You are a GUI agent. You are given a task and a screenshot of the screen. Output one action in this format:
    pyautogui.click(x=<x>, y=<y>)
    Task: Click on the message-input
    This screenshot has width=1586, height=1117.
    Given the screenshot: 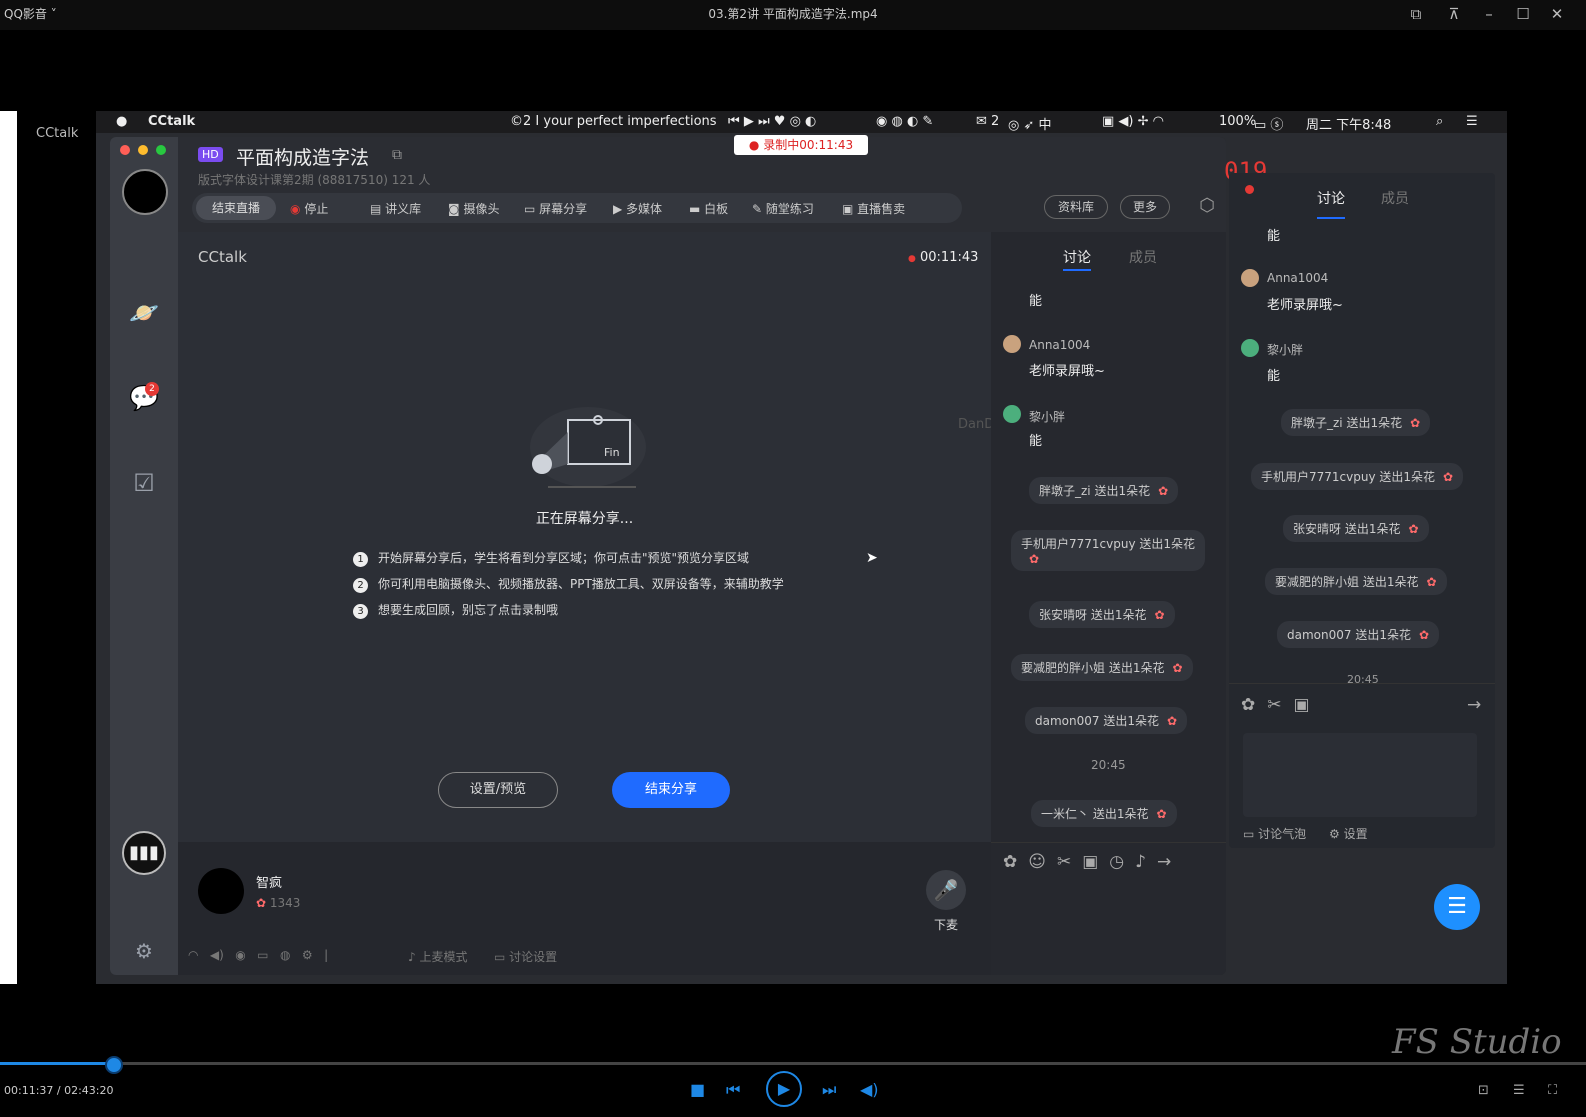 What is the action you would take?
    pyautogui.click(x=1360, y=775)
    